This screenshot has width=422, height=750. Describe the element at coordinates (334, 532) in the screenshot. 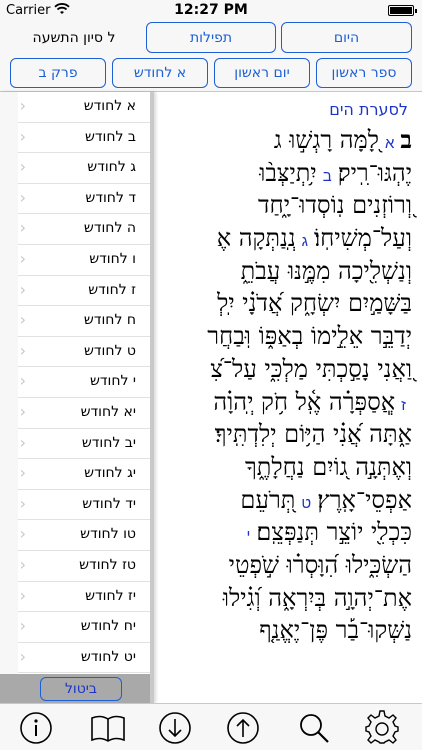

I see `verse-text: כִּכְלִ֖י יוֹצֵ֣ר תְּנַפְּצֵֽם׃` at that location.